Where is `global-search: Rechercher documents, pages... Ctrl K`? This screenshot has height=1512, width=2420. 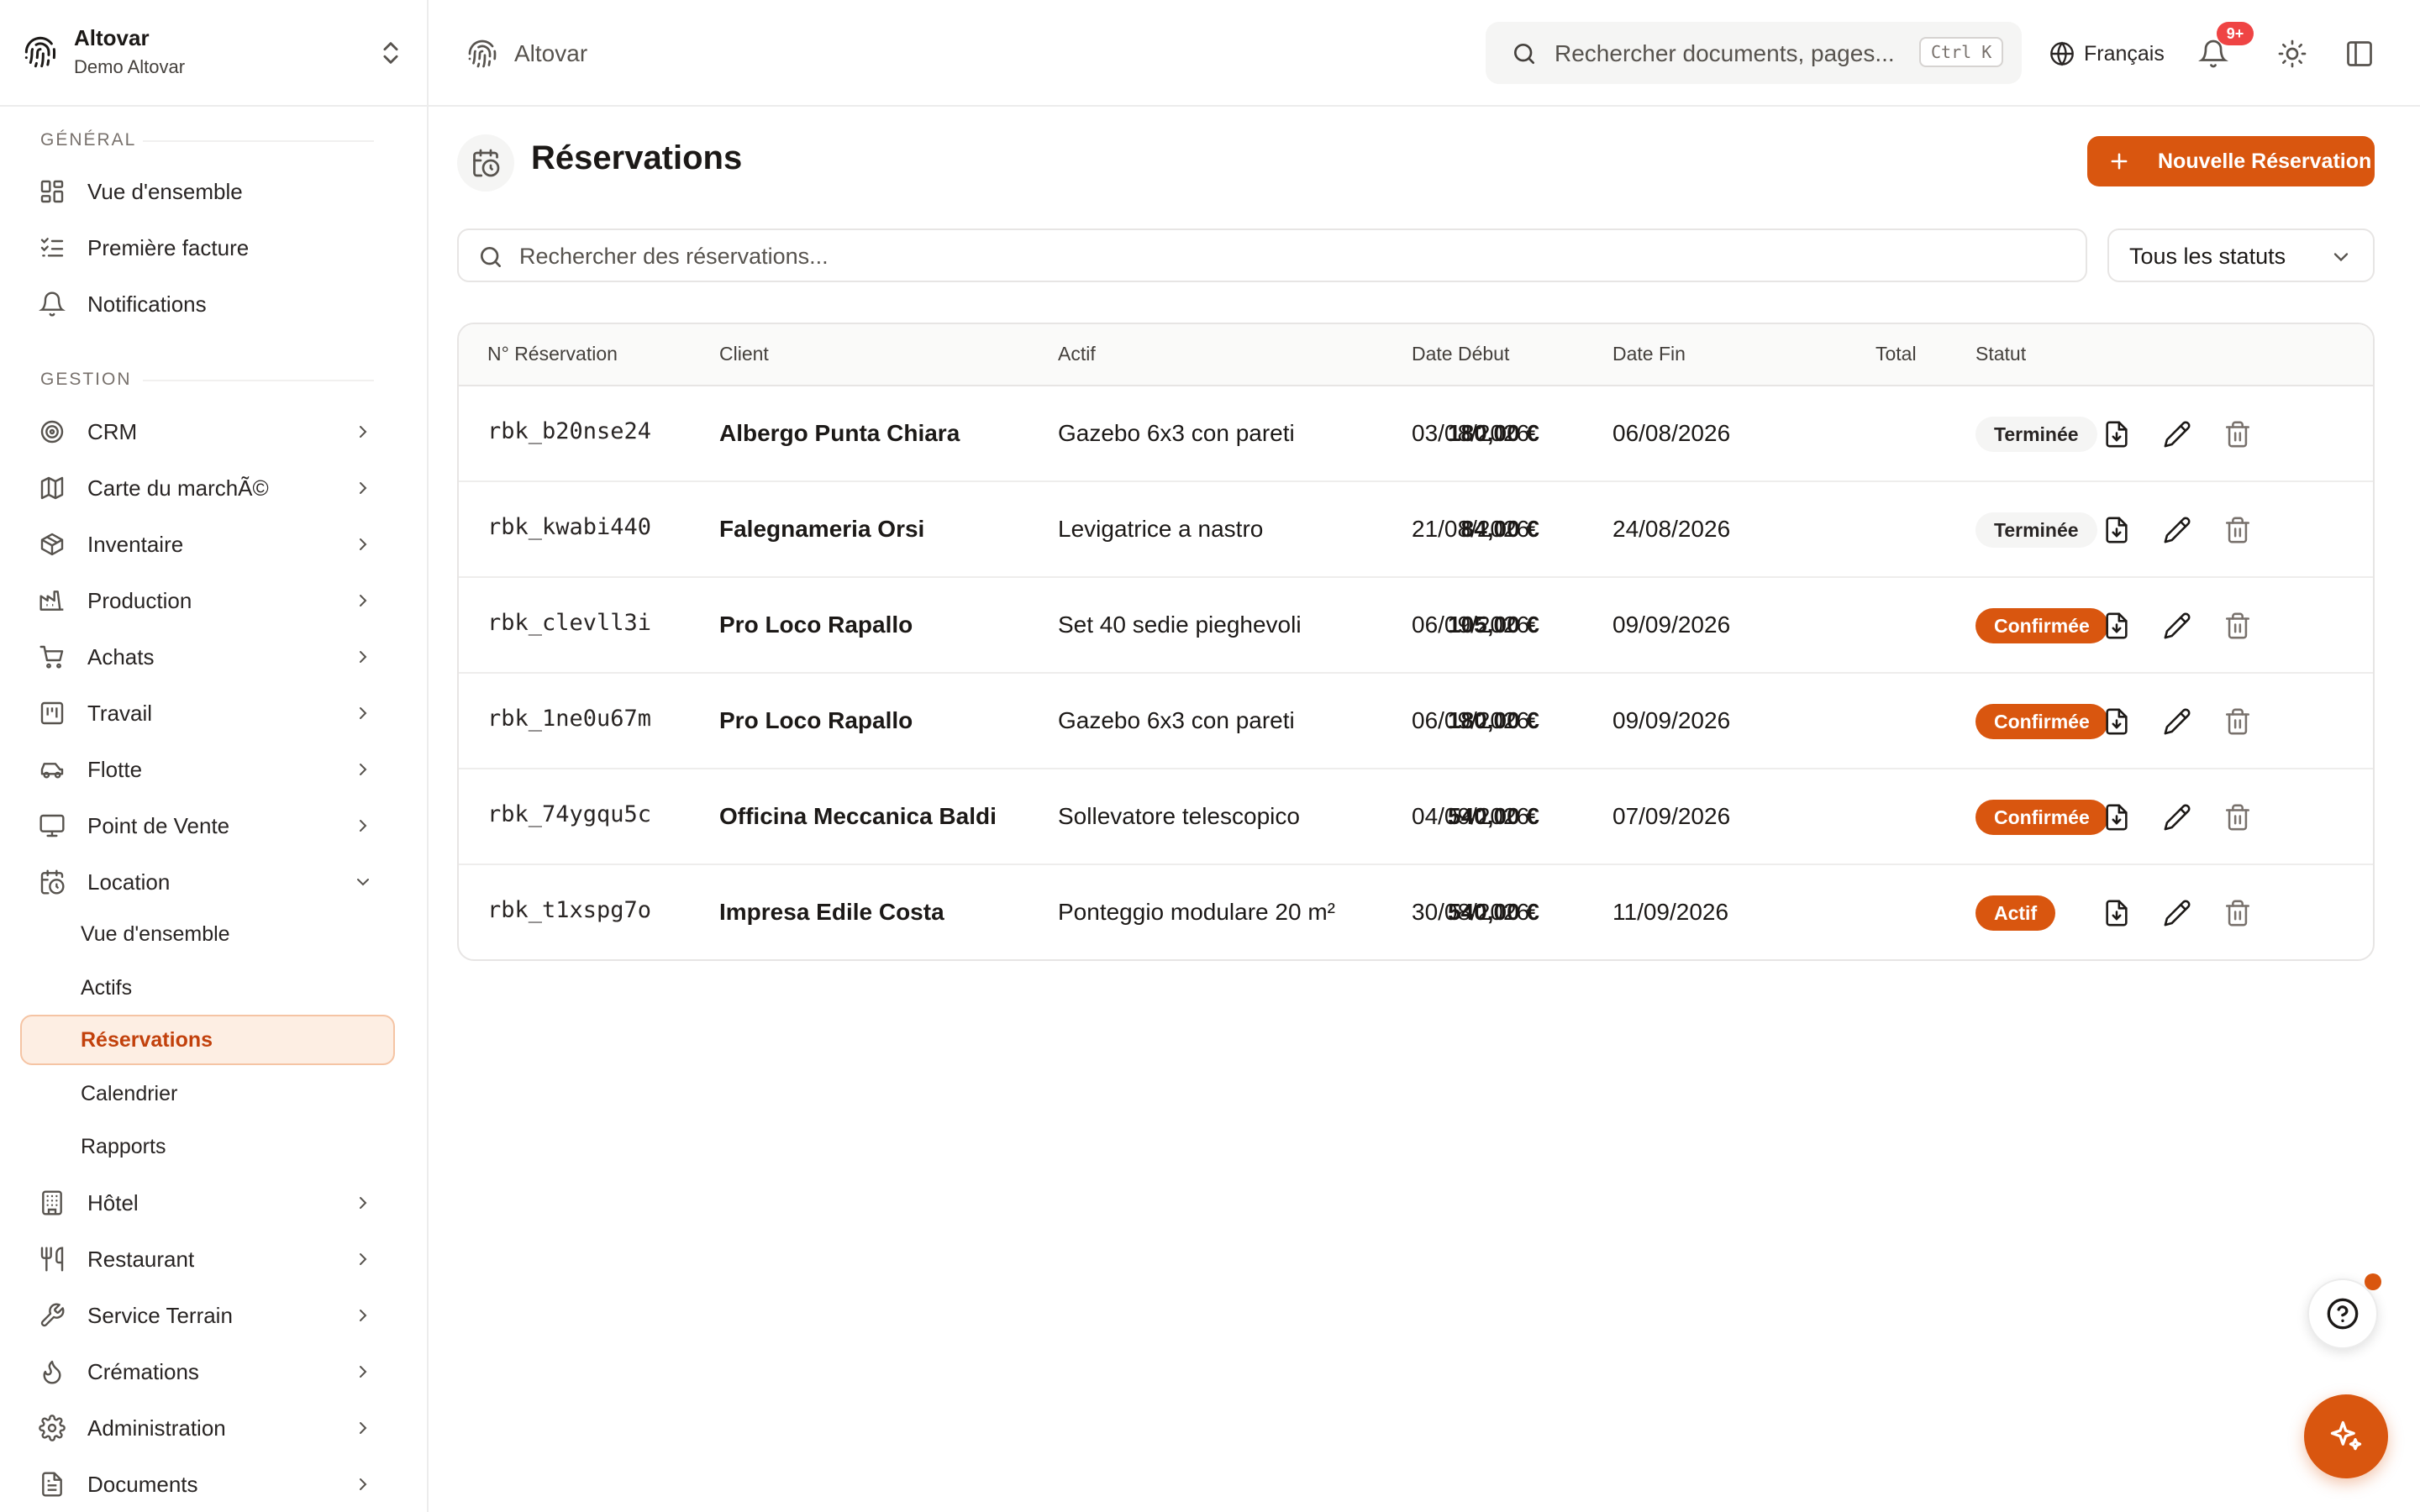
global-search: Rechercher documents, pages... Ctrl K is located at coordinates (1754, 53).